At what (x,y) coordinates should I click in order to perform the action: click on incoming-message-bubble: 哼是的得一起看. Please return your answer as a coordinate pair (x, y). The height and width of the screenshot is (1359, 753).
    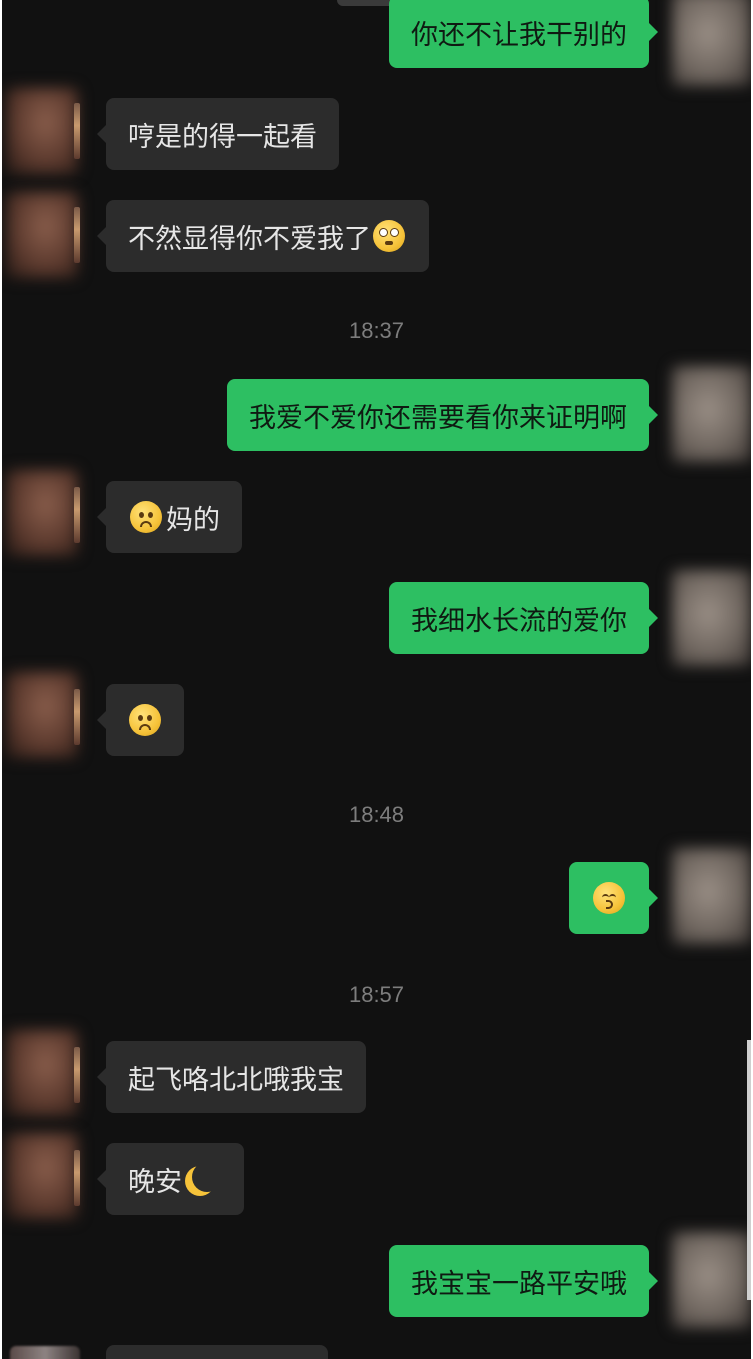
    Looking at the image, I should click on (218, 134).